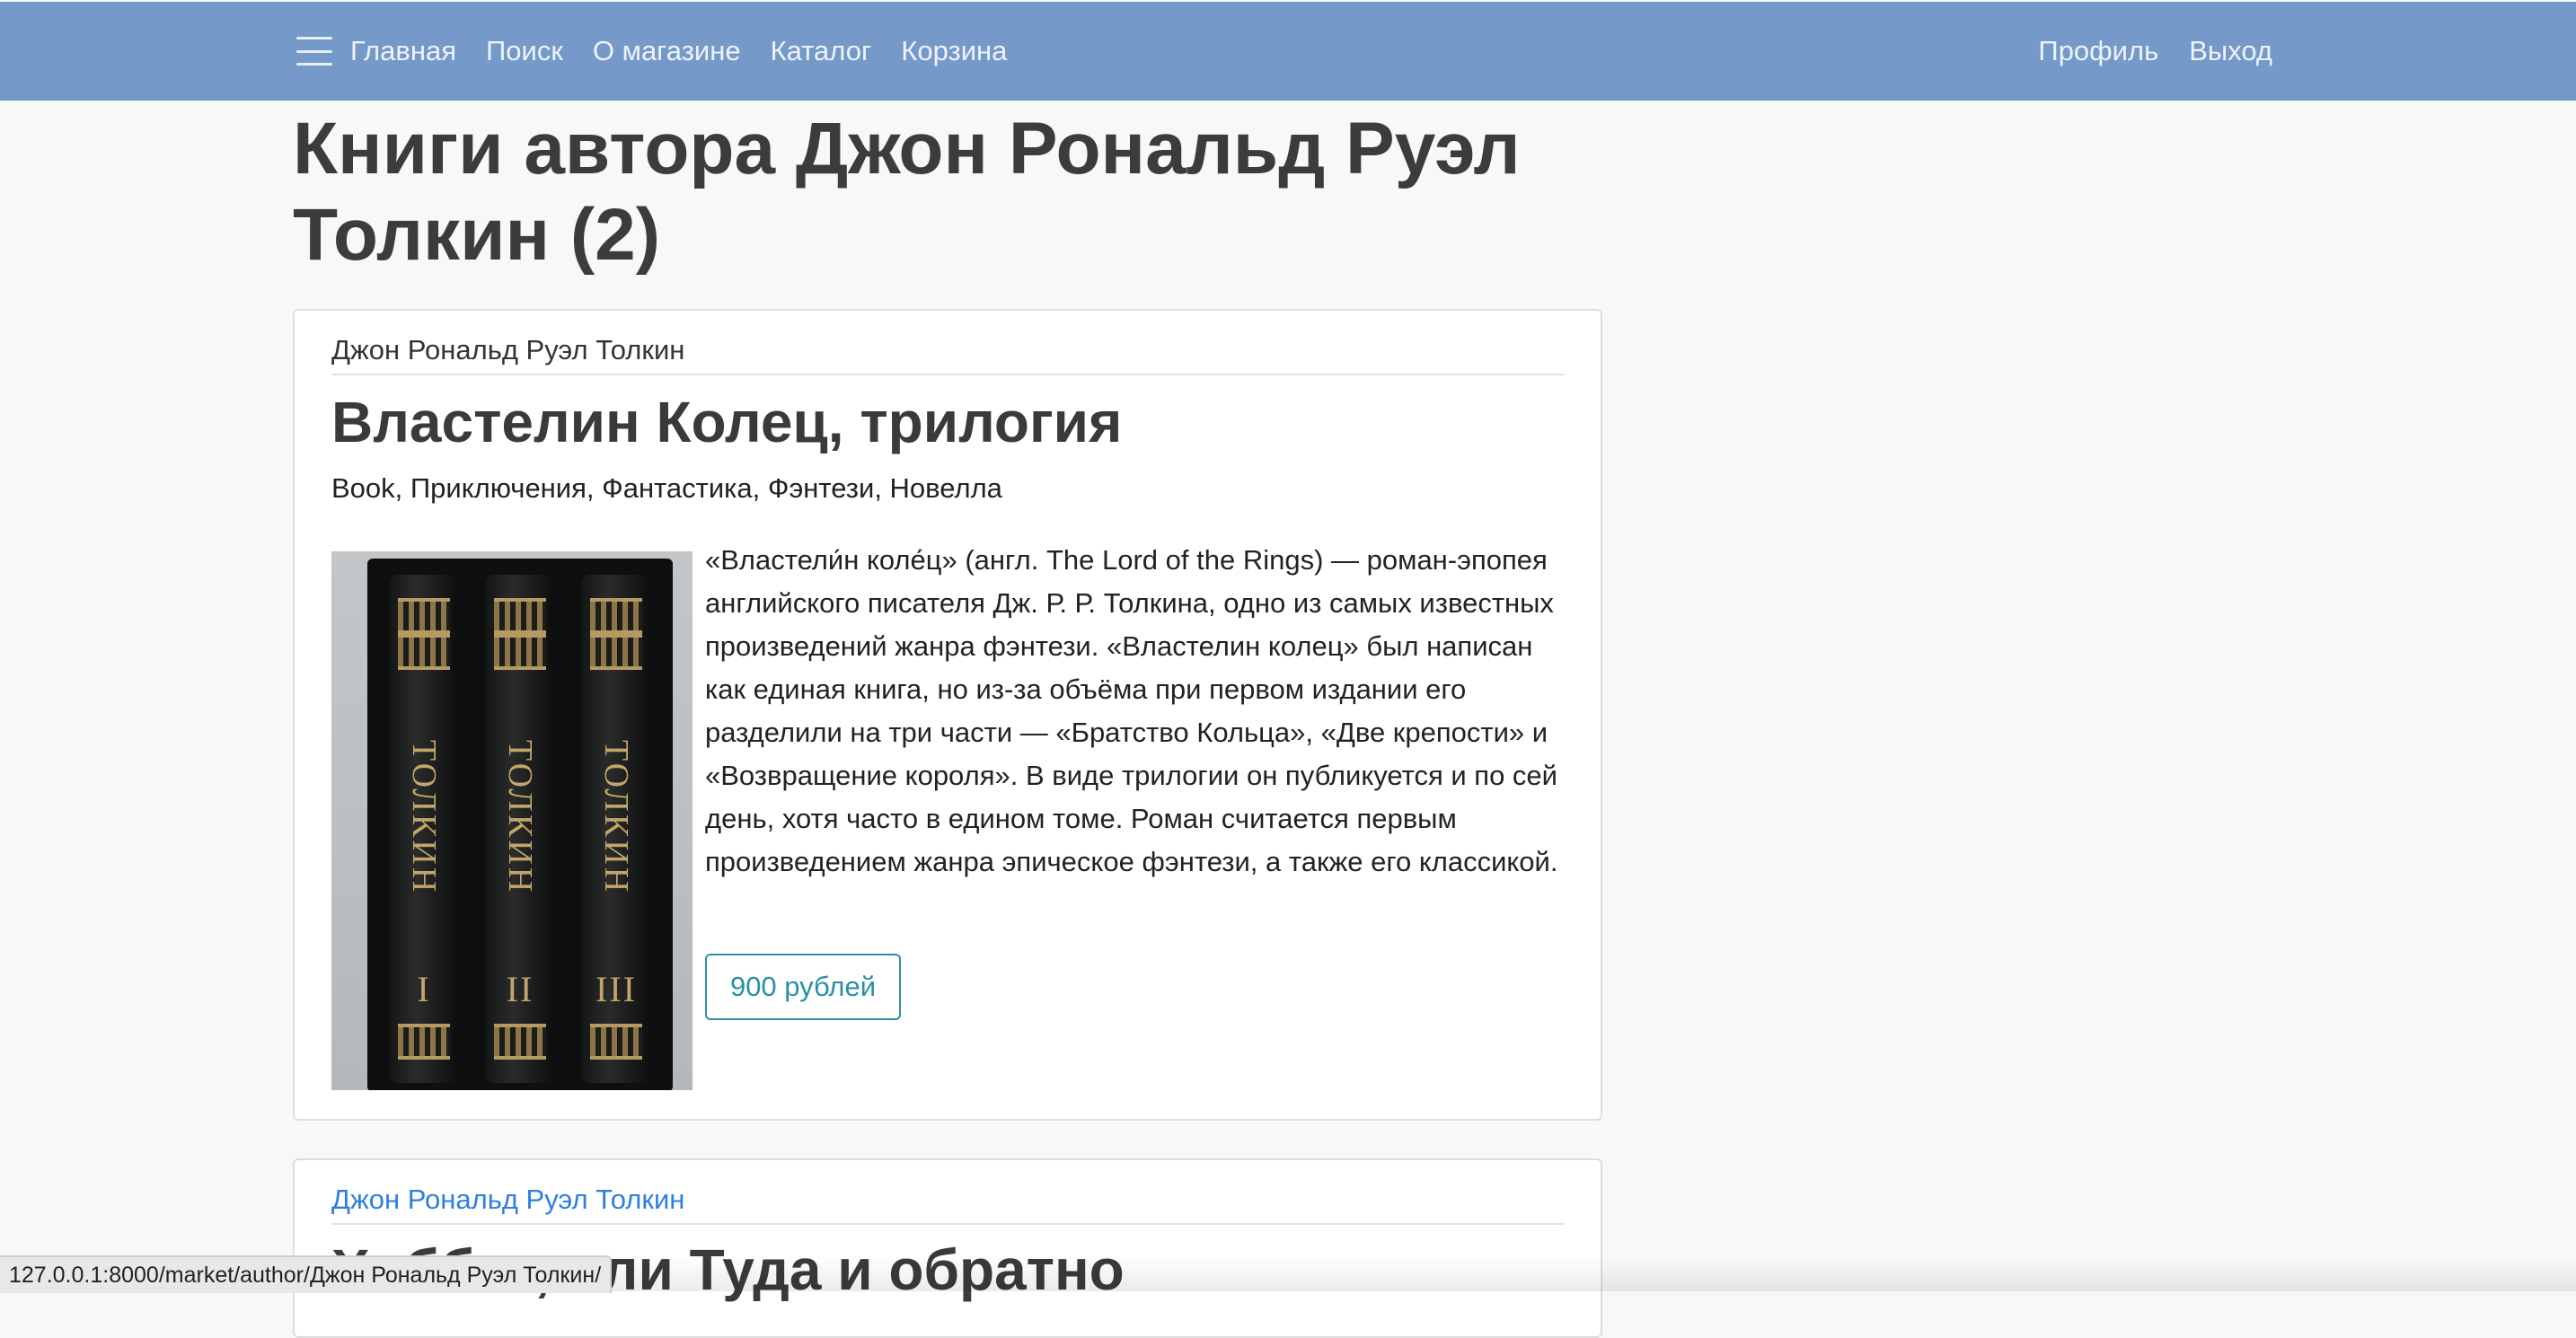 This screenshot has height=1338, width=2576. What do you see at coordinates (821, 51) in the screenshot?
I see `nav-link-catalog: Каталог` at bounding box center [821, 51].